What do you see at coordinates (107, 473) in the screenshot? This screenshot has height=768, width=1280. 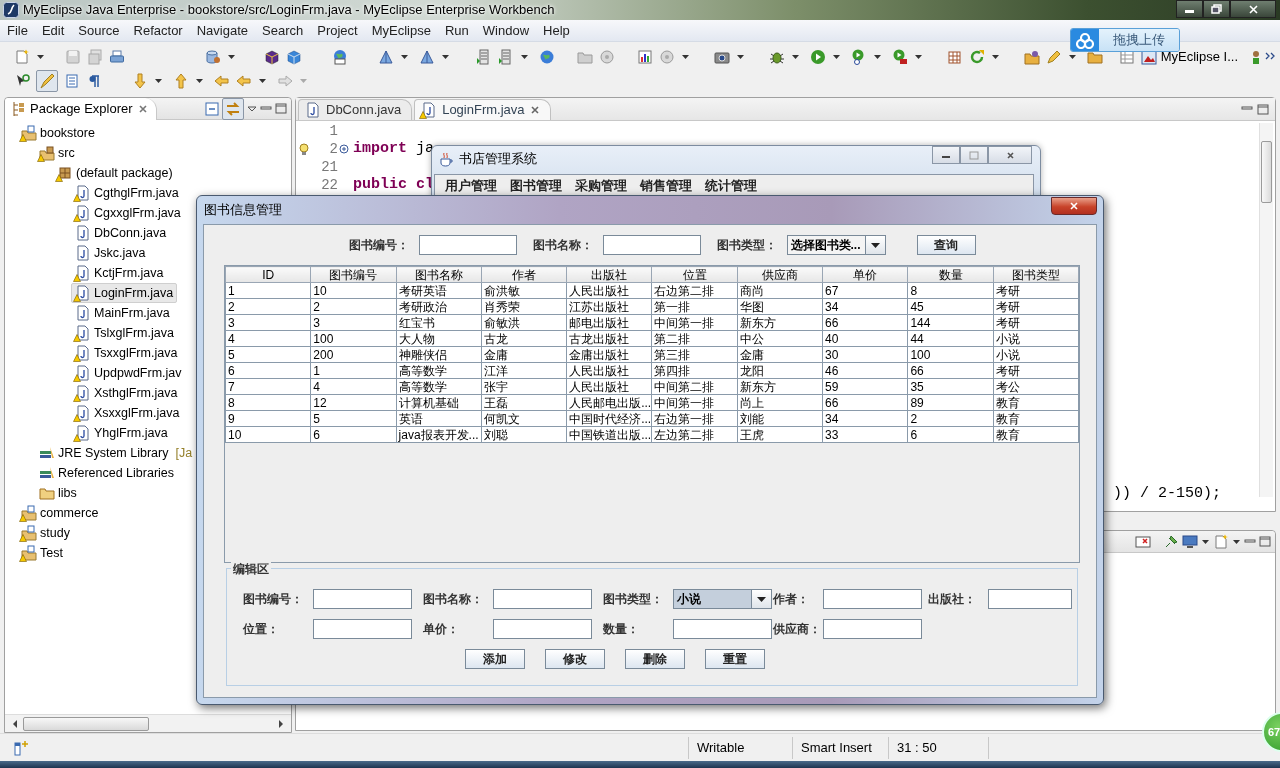 I see `tree-item: Referenced Libraries` at bounding box center [107, 473].